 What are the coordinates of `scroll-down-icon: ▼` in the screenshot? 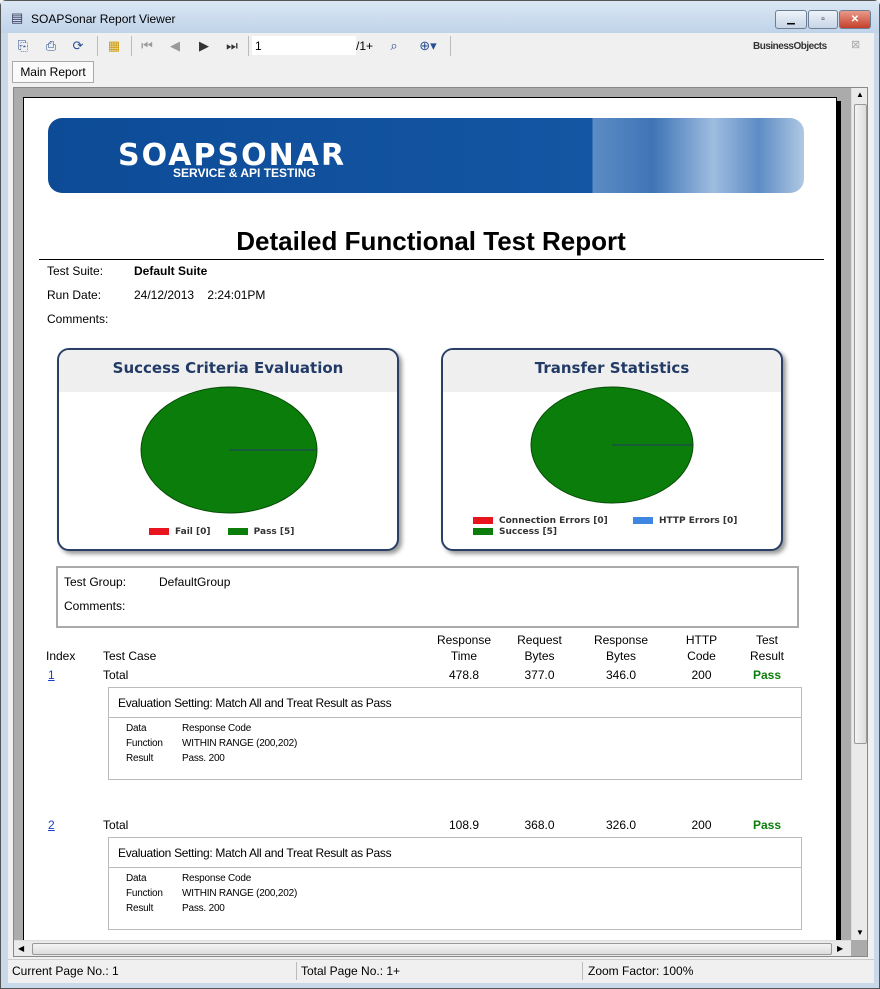 It's located at (860, 932).